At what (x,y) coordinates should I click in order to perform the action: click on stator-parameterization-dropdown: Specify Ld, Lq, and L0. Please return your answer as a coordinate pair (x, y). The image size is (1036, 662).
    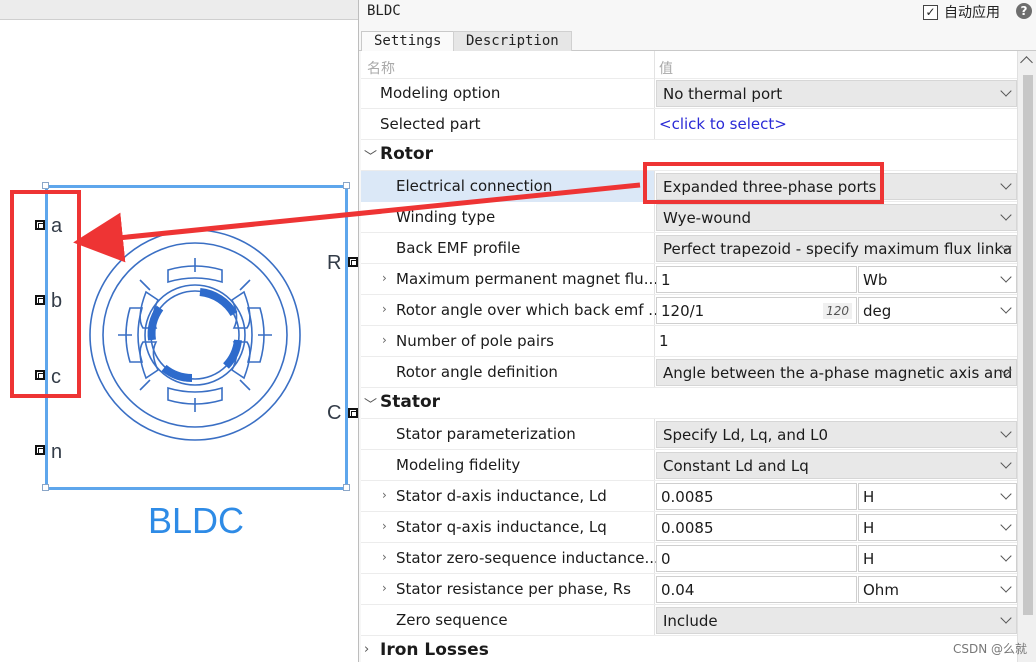
    Looking at the image, I should click on (836, 434).